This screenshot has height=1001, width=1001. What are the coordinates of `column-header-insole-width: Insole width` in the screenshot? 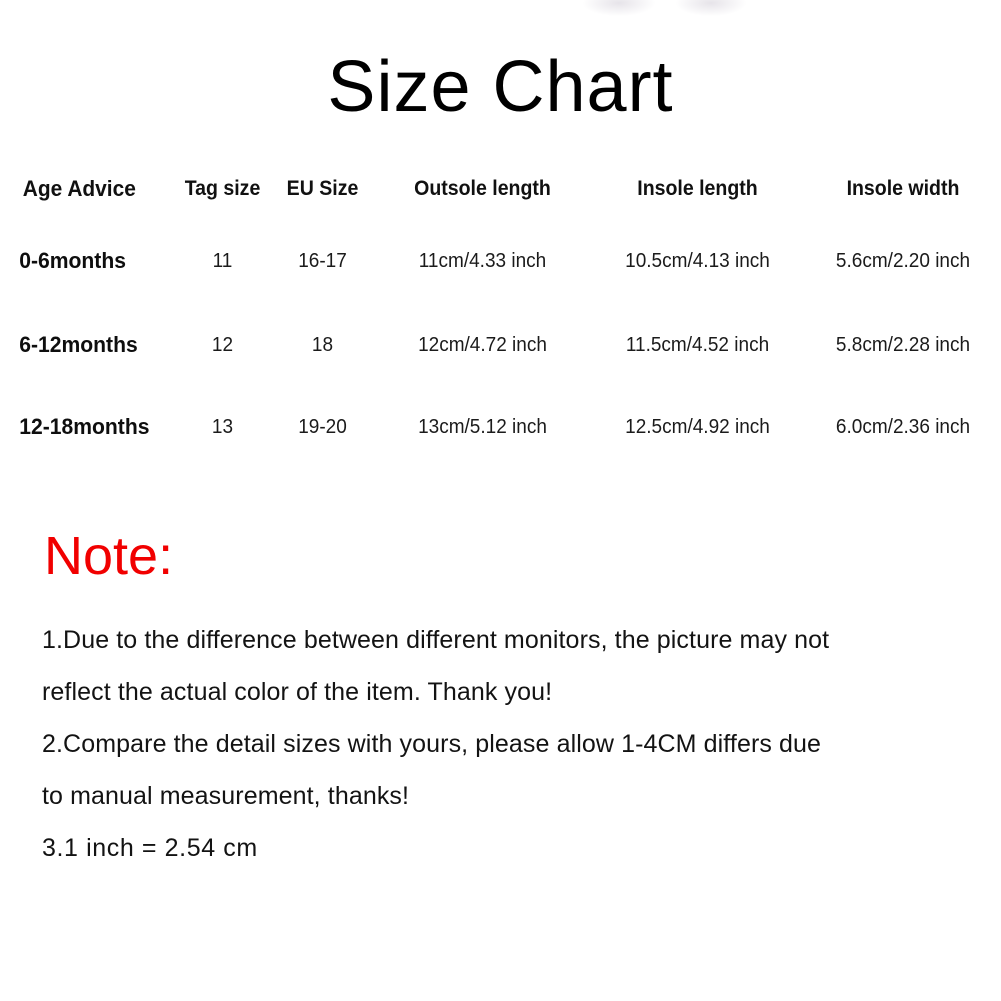 It's located at (903, 188).